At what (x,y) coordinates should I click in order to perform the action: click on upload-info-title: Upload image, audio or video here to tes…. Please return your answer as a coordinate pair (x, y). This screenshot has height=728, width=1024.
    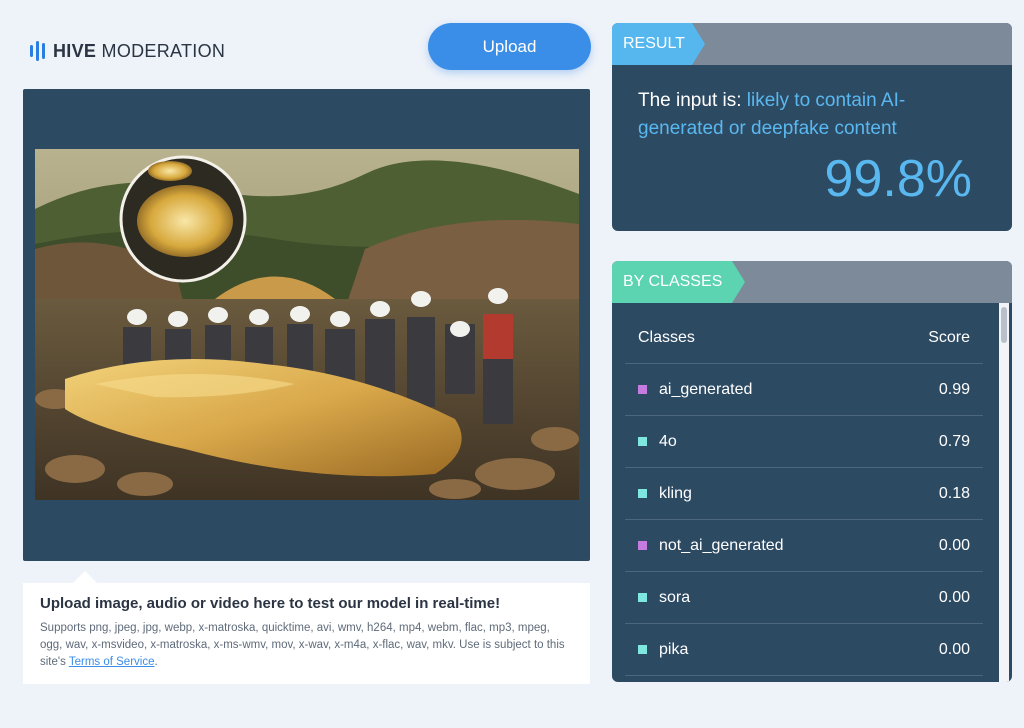
    Looking at the image, I should click on (270, 603).